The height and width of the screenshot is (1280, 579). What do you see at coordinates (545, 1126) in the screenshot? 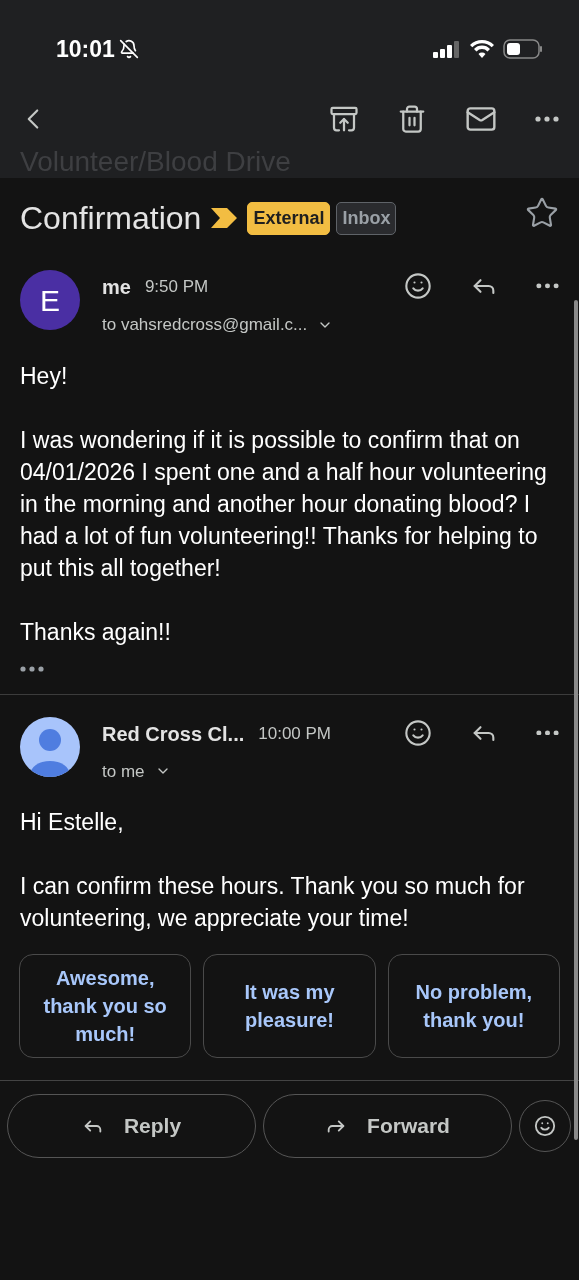
I see `emoji-icon` at bounding box center [545, 1126].